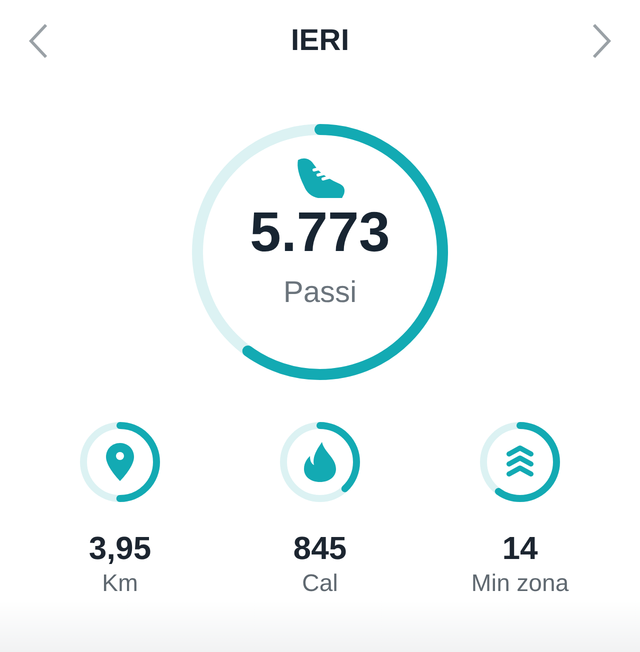 The width and height of the screenshot is (640, 652). Describe the element at coordinates (320, 584) in the screenshot. I see `stat-label: Cal` at that location.